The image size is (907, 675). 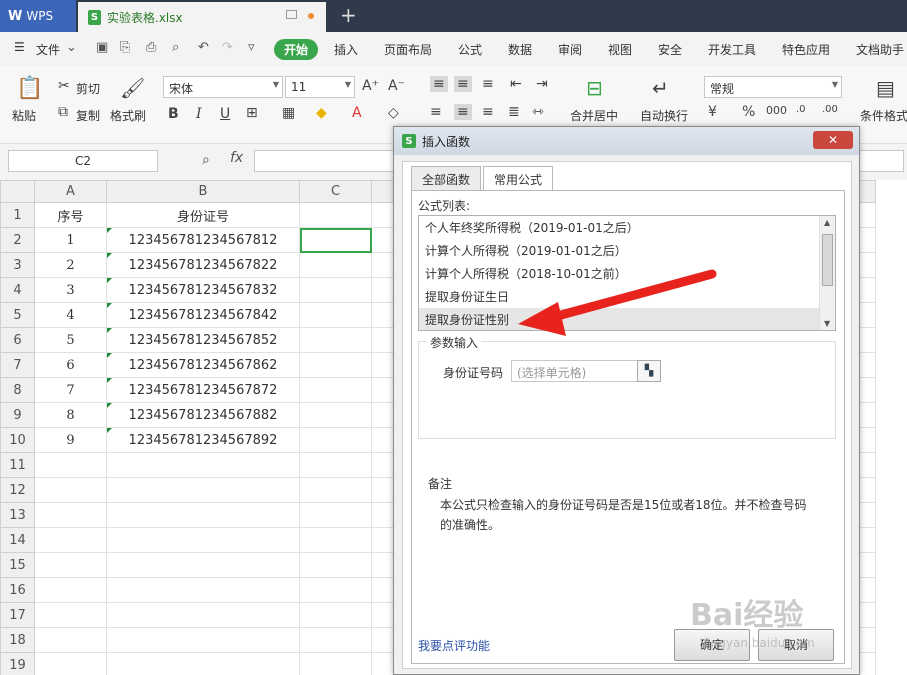 I want to click on tab-common-formulas: 常用公式, so click(x=518, y=178).